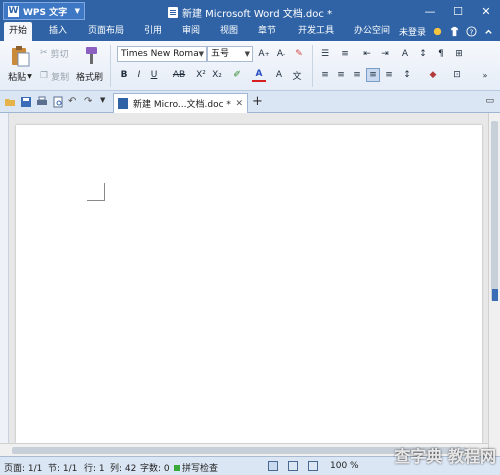 This screenshot has height=475, width=500. What do you see at coordinates (229, 31) in the screenshot?
I see `tab-view: 视图` at bounding box center [229, 31].